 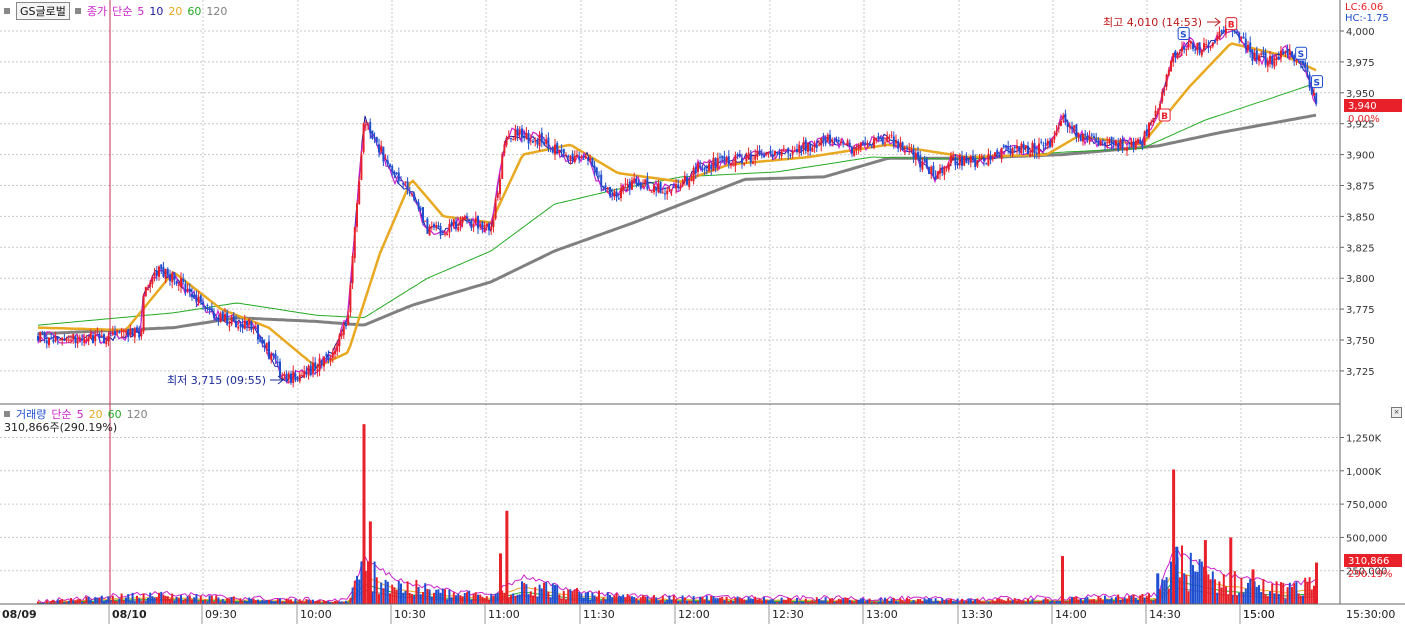 What do you see at coordinates (1368, 561) in the screenshot?
I see `current-volume-label: 310,866` at bounding box center [1368, 561].